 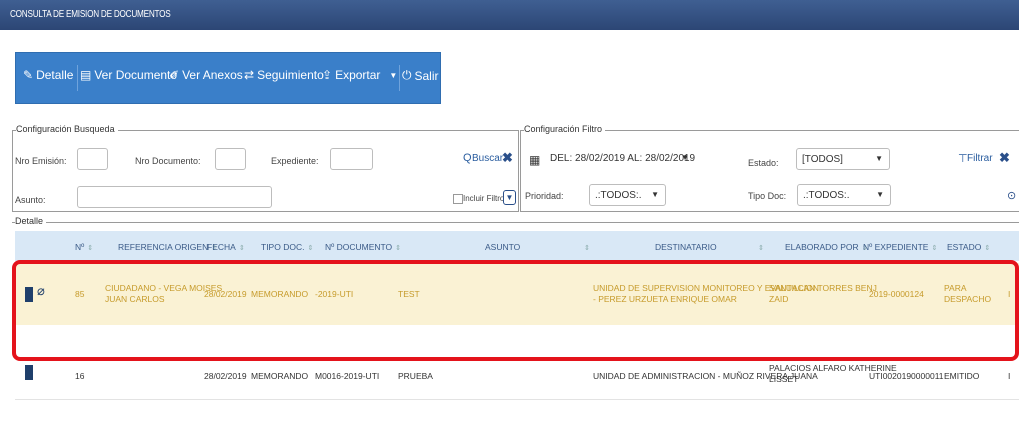 What do you see at coordinates (206, 75) in the screenshot?
I see `ver-anexos-button: ✐ Ver Anexos` at bounding box center [206, 75].